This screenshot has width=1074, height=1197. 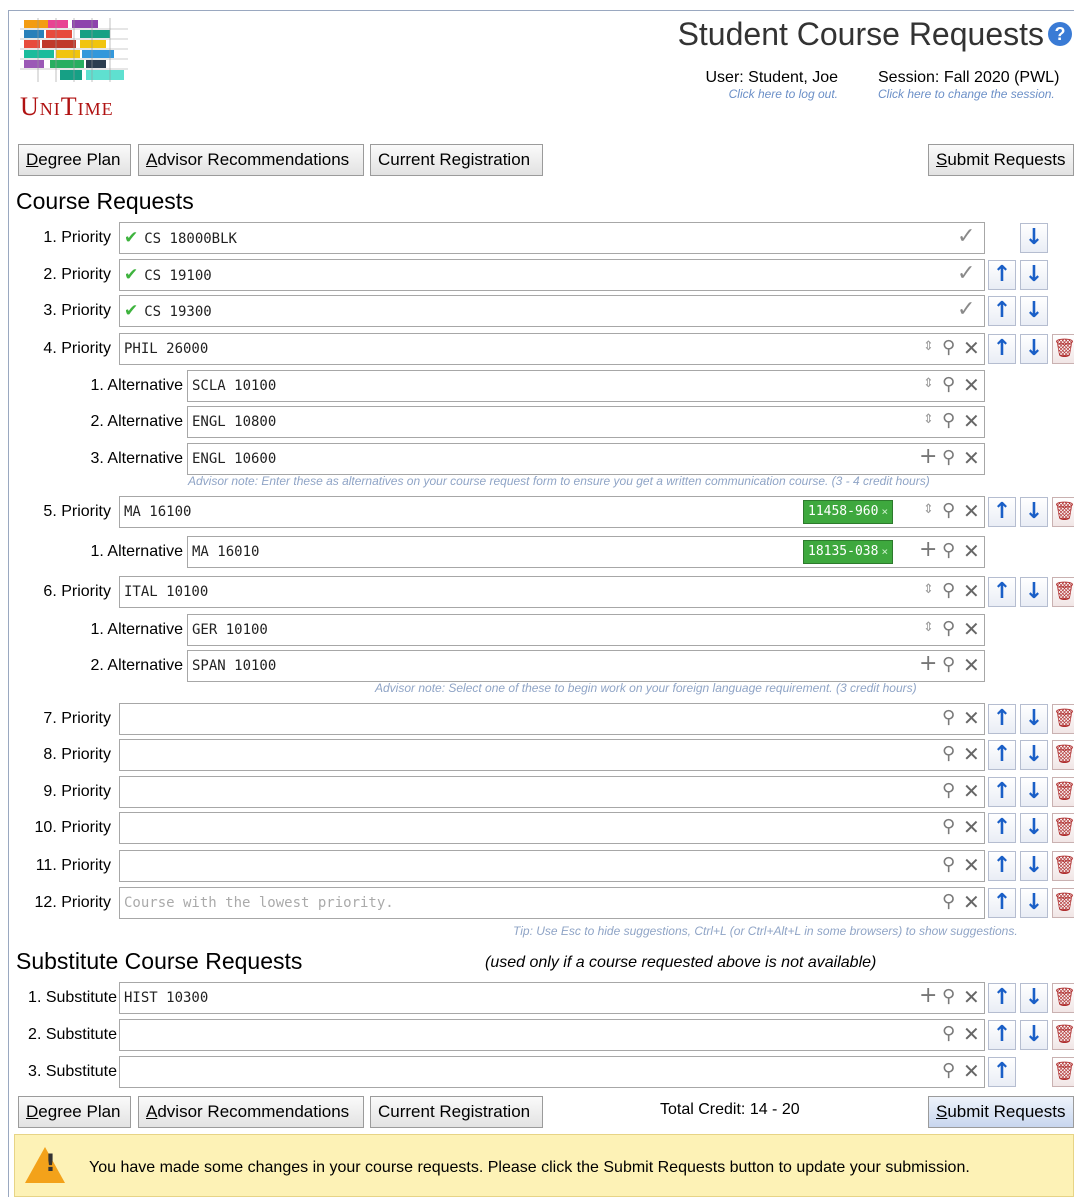 I want to click on course-input: SCLA 10100, so click(x=586, y=386).